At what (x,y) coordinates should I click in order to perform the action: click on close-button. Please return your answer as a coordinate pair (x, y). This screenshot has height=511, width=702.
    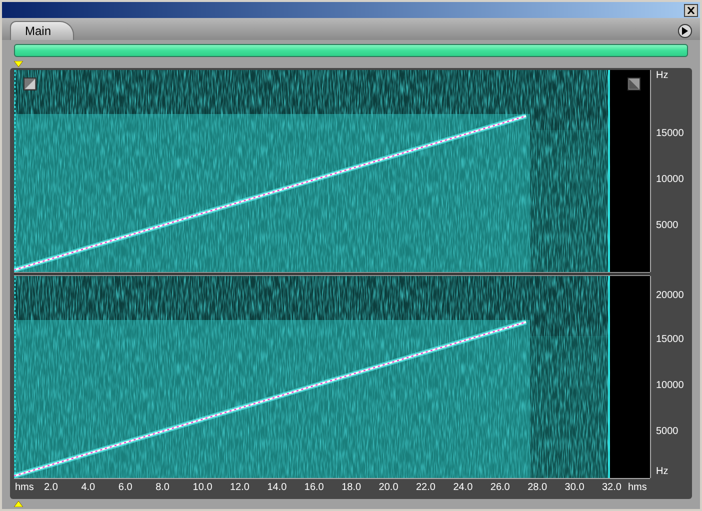
    Looking at the image, I should click on (691, 10).